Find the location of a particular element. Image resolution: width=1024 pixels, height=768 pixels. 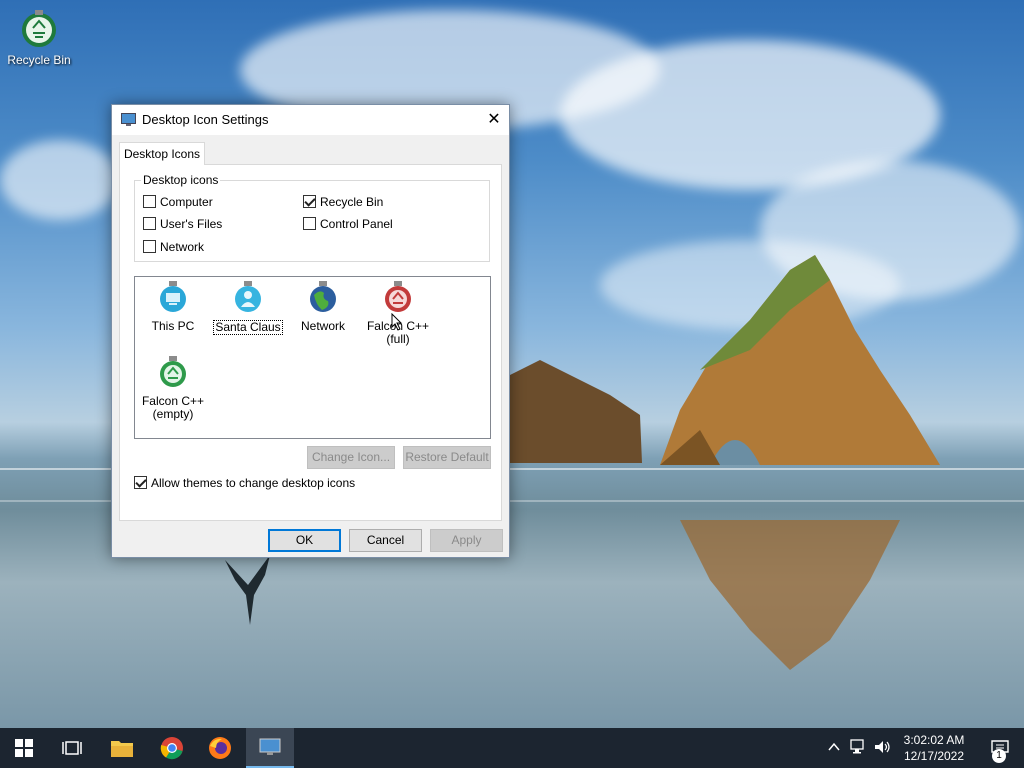

list-item-sublabel: (empty) is located at coordinates (173, 414).